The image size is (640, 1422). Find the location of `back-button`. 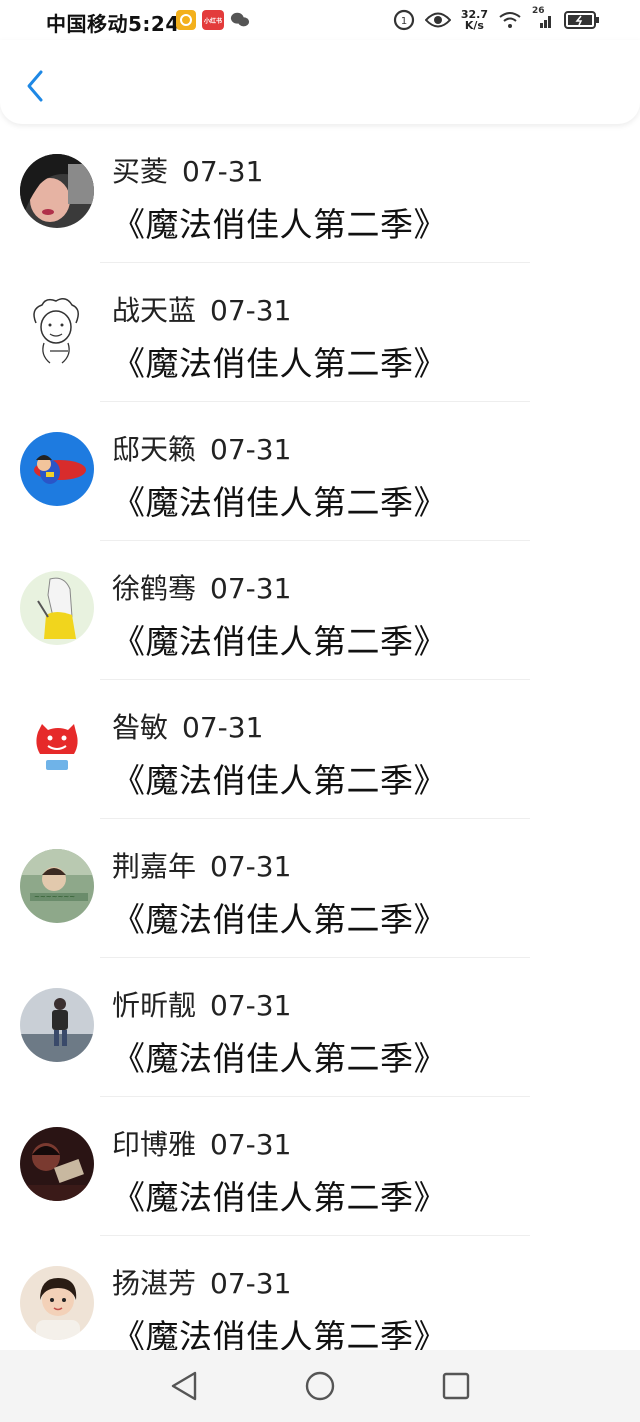

back-button is located at coordinates (35, 86).